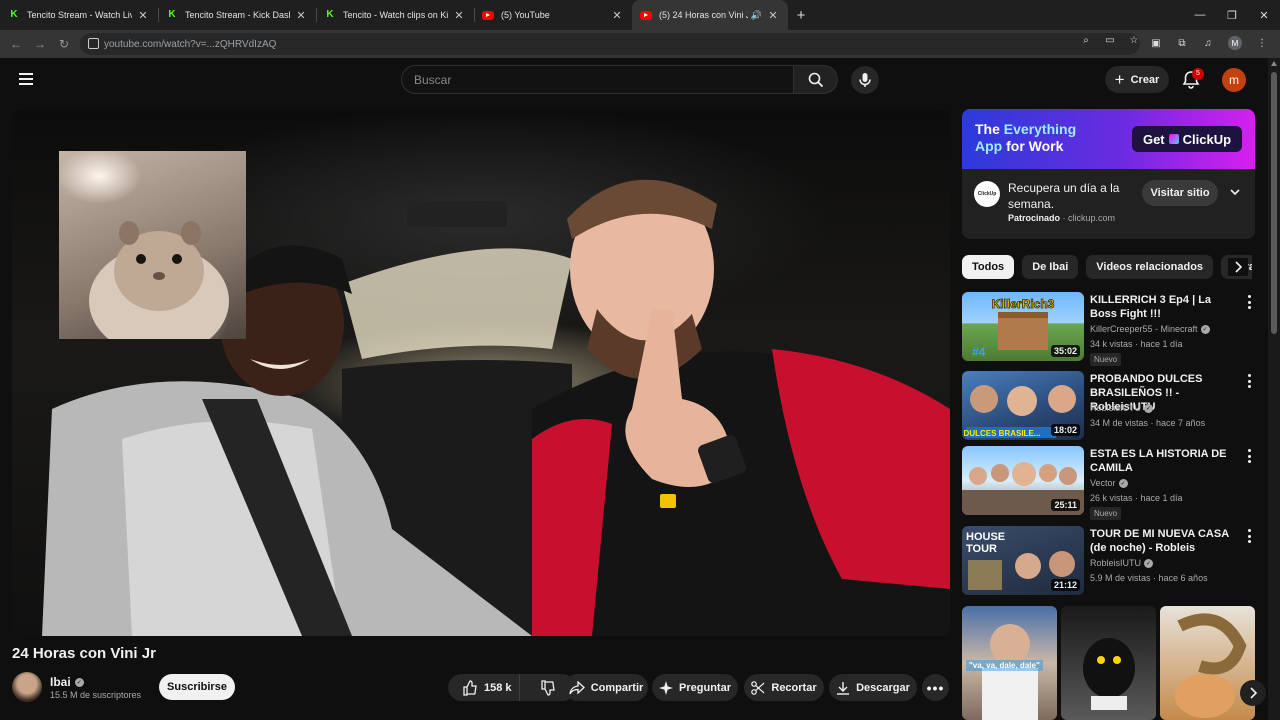  Describe the element at coordinates (695, 687) in the screenshot. I see `ask-button: Preguntar` at that location.